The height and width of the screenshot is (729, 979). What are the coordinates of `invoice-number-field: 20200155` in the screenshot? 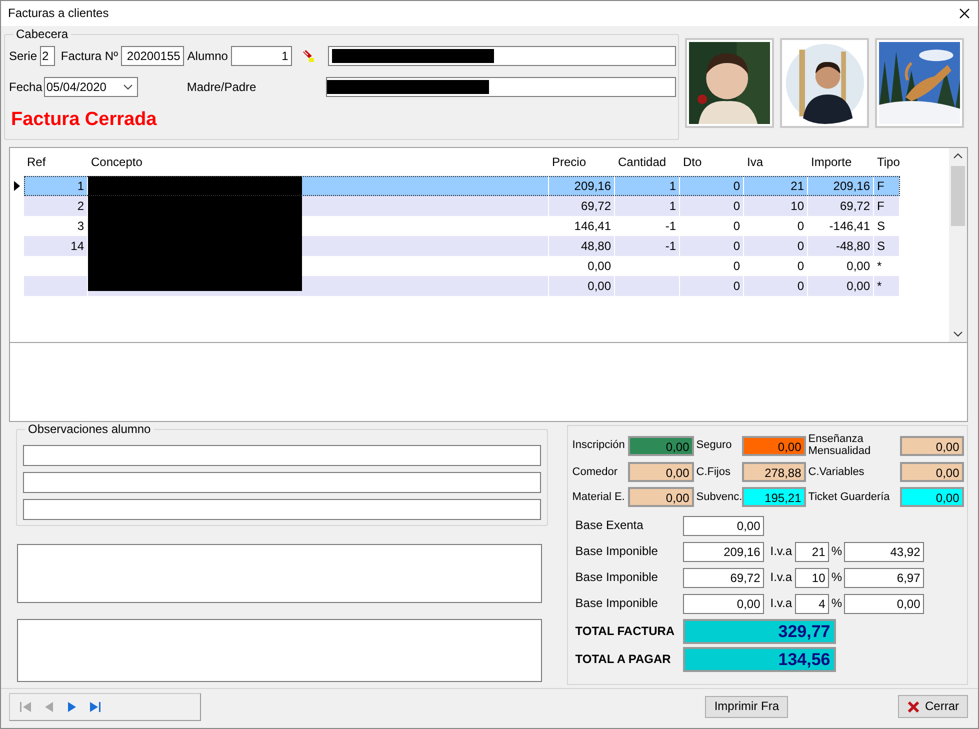 It's located at (152, 56).